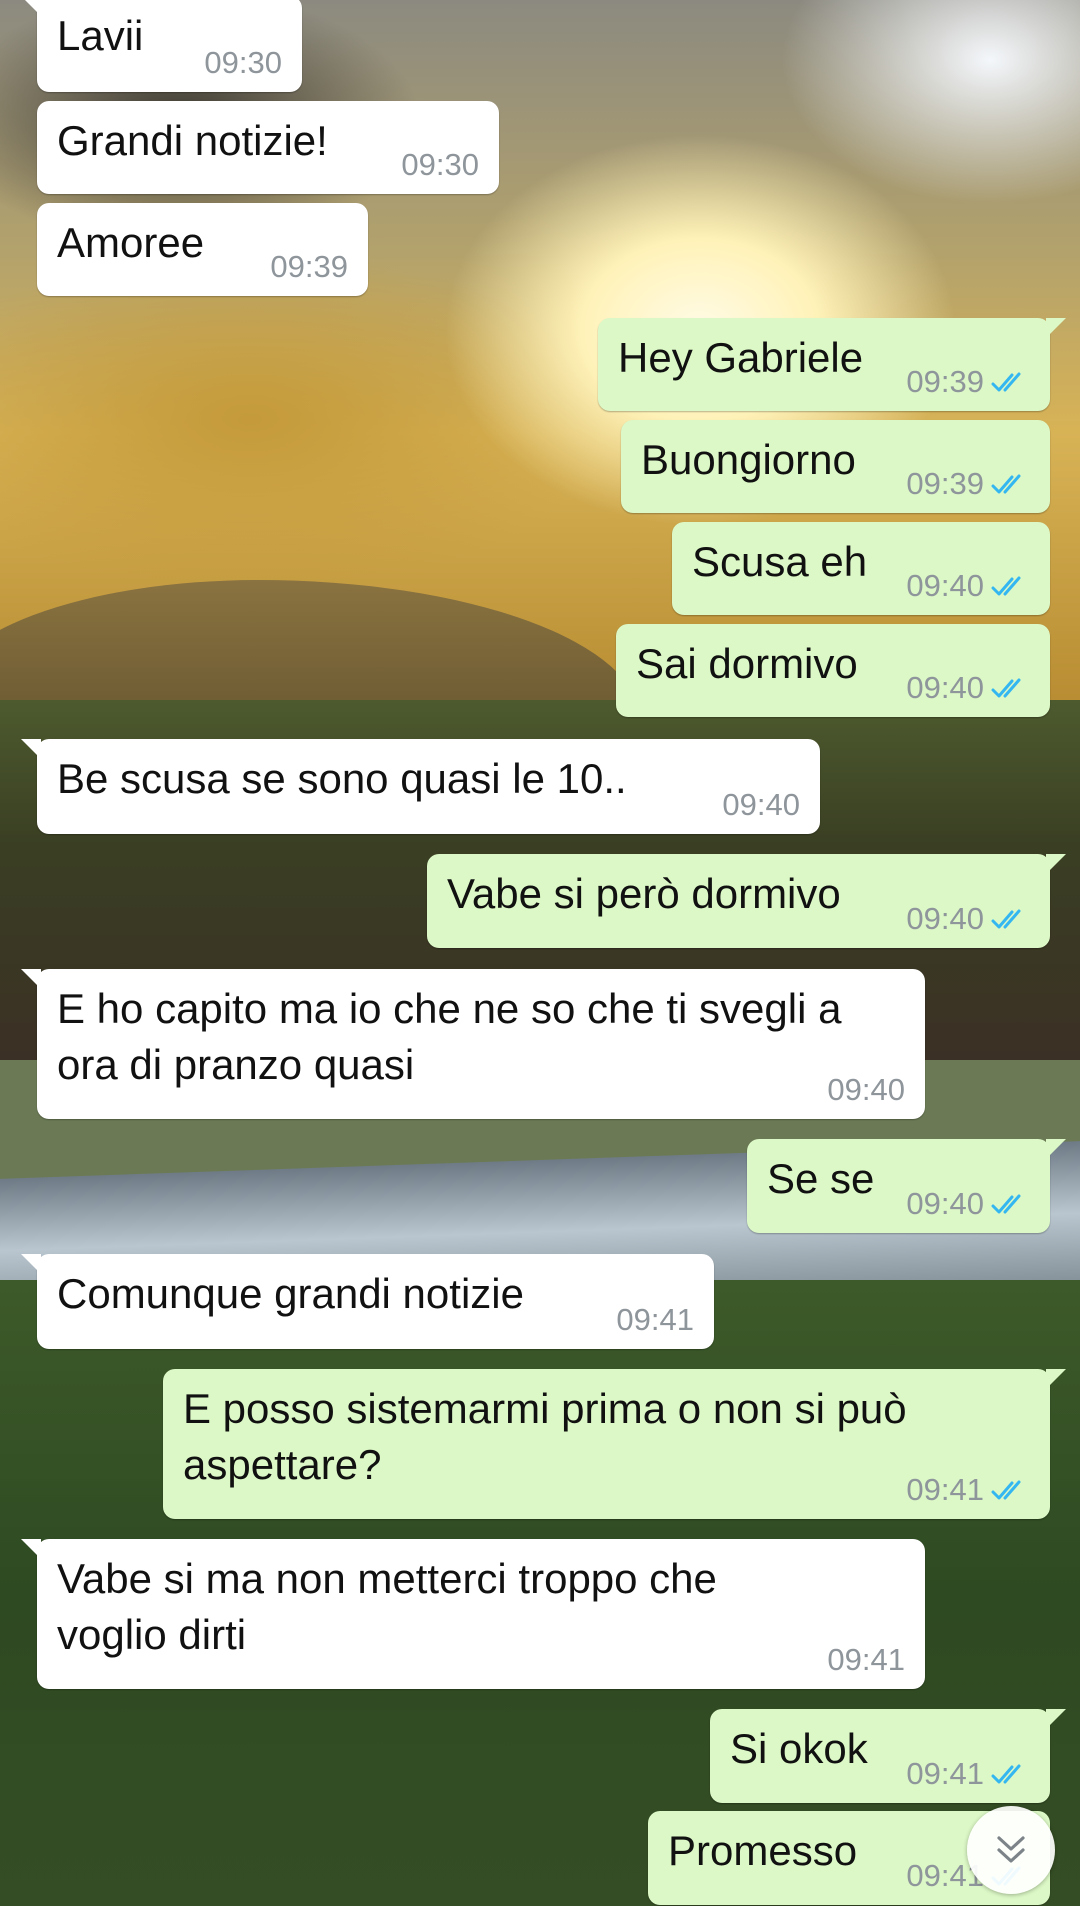 The image size is (1080, 1906). What do you see at coordinates (268, 147) in the screenshot?
I see `message-bubble-incoming: Grandi notizie! 09:30` at bounding box center [268, 147].